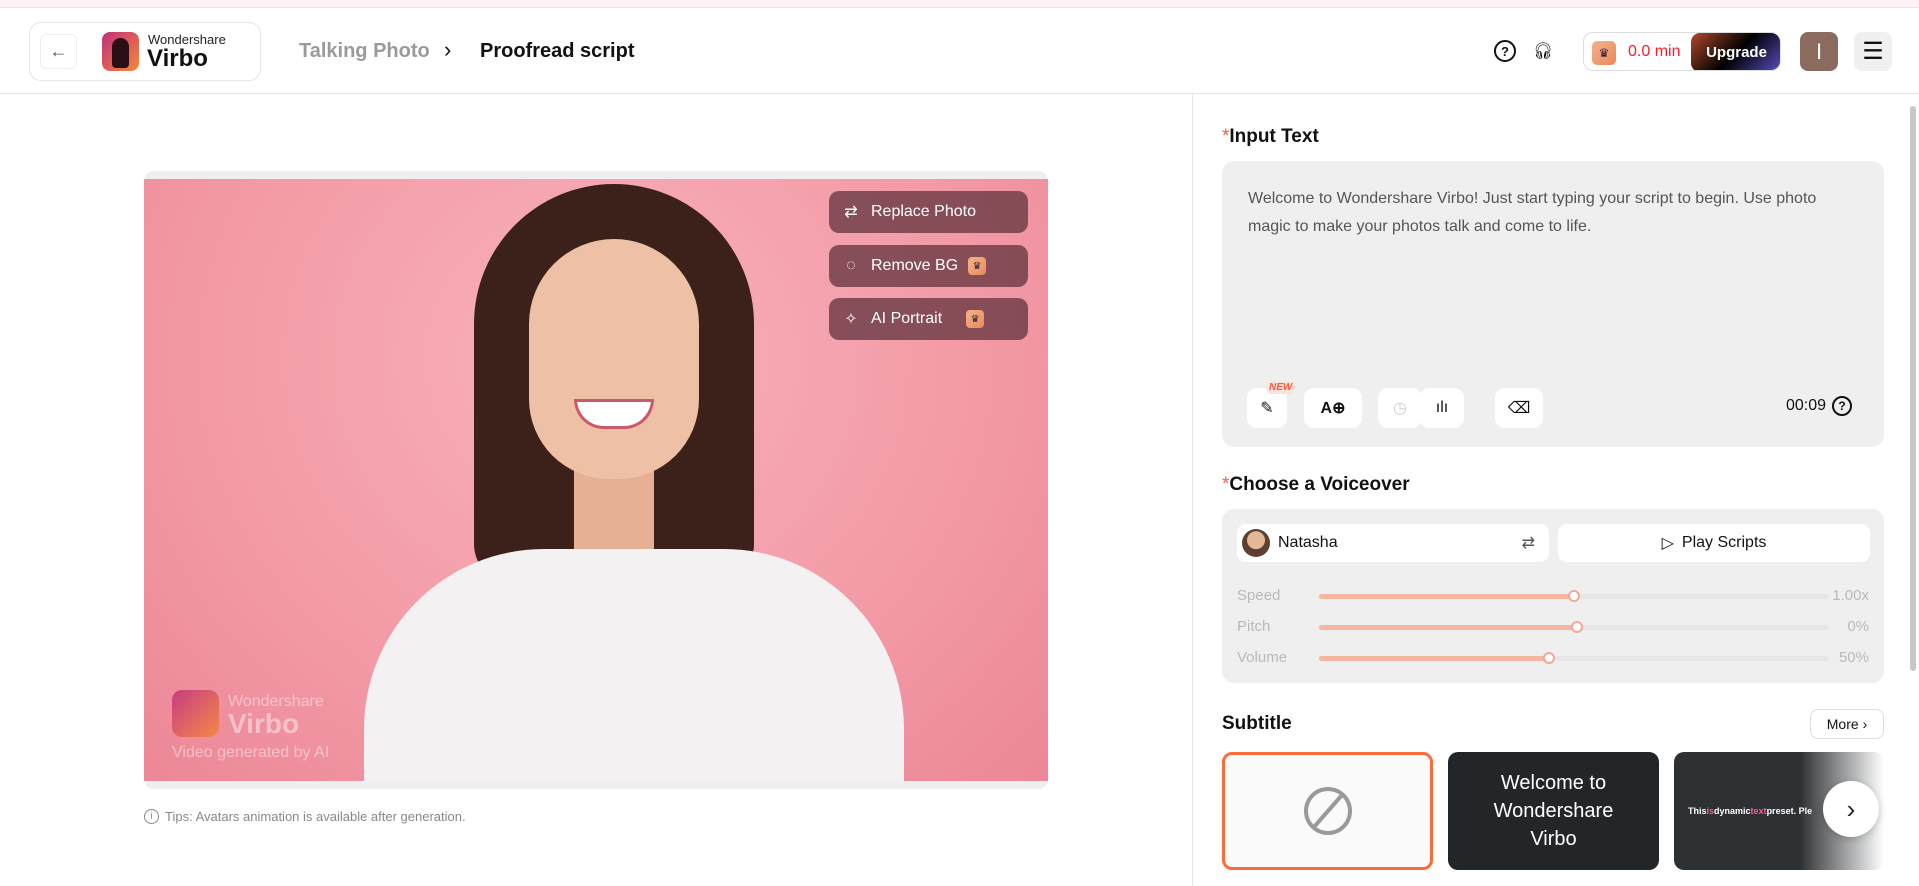 The width and height of the screenshot is (1919, 886). I want to click on voice-button: ılı, so click(1442, 408).